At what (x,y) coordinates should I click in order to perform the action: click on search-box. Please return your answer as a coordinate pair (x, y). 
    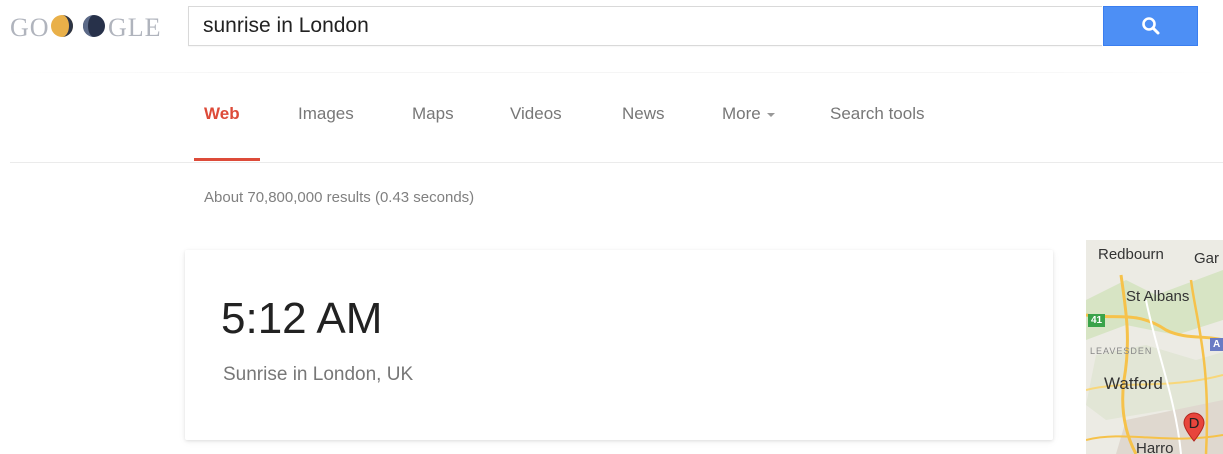
    Looking at the image, I should click on (645, 26).